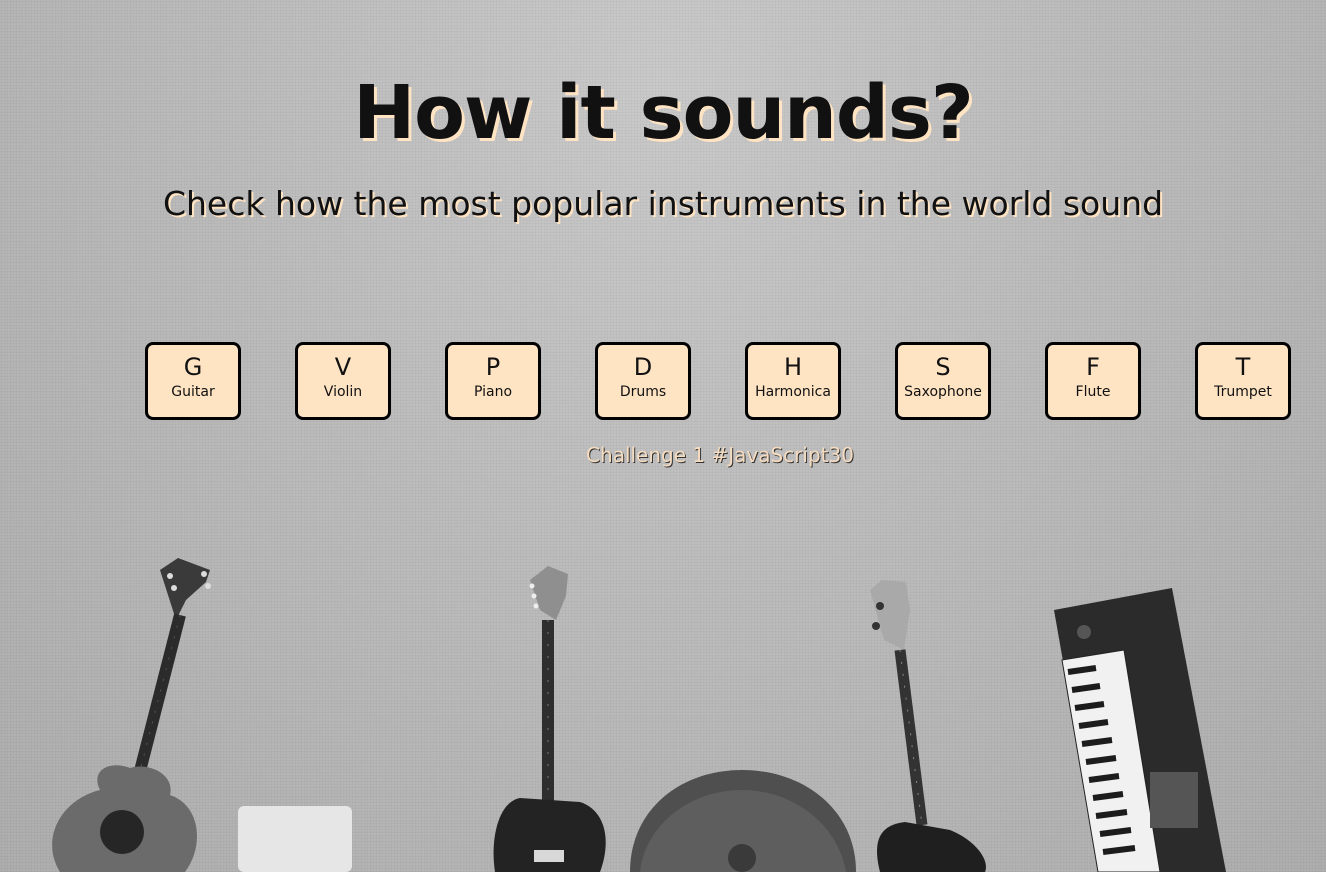  What do you see at coordinates (793, 367) in the screenshot?
I see `key-letter: H` at bounding box center [793, 367].